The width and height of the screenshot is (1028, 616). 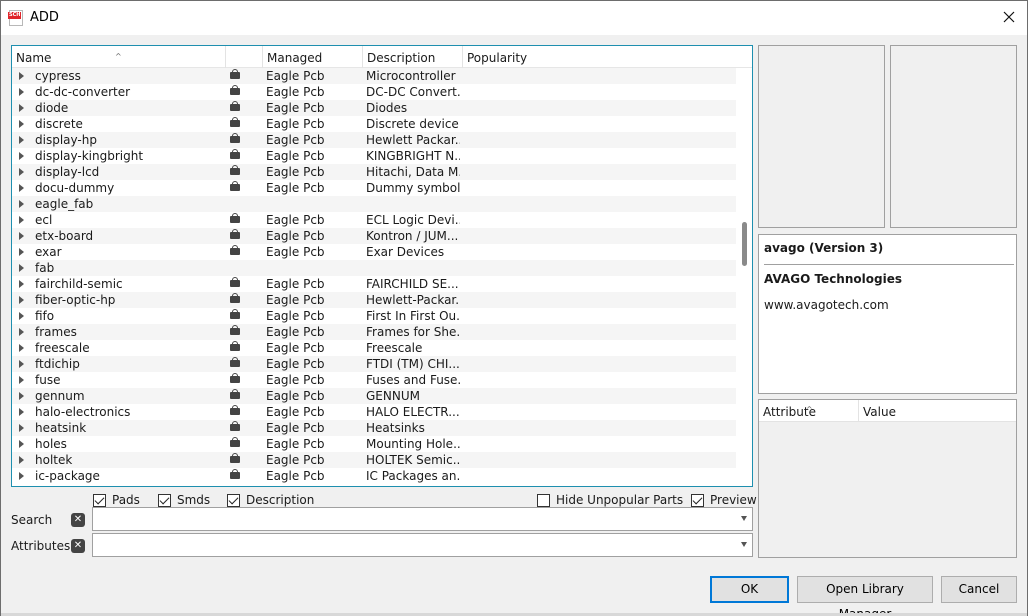 I want to click on hide-unpopular-check-box, so click(x=543, y=500).